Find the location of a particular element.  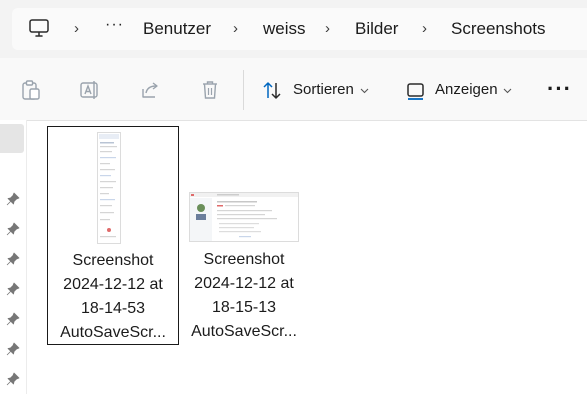

breadcrumb-overflow-button: ··· is located at coordinates (114, 25).